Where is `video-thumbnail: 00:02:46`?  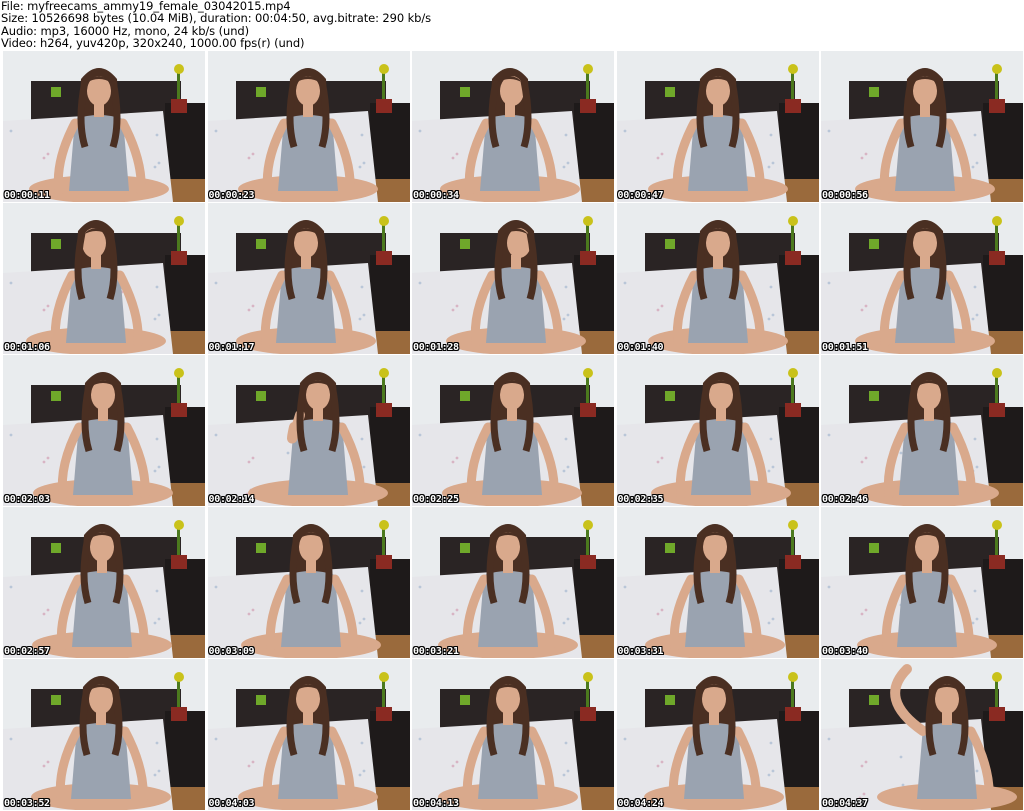
video-thumbnail: 00:02:46 is located at coordinates (922, 430).